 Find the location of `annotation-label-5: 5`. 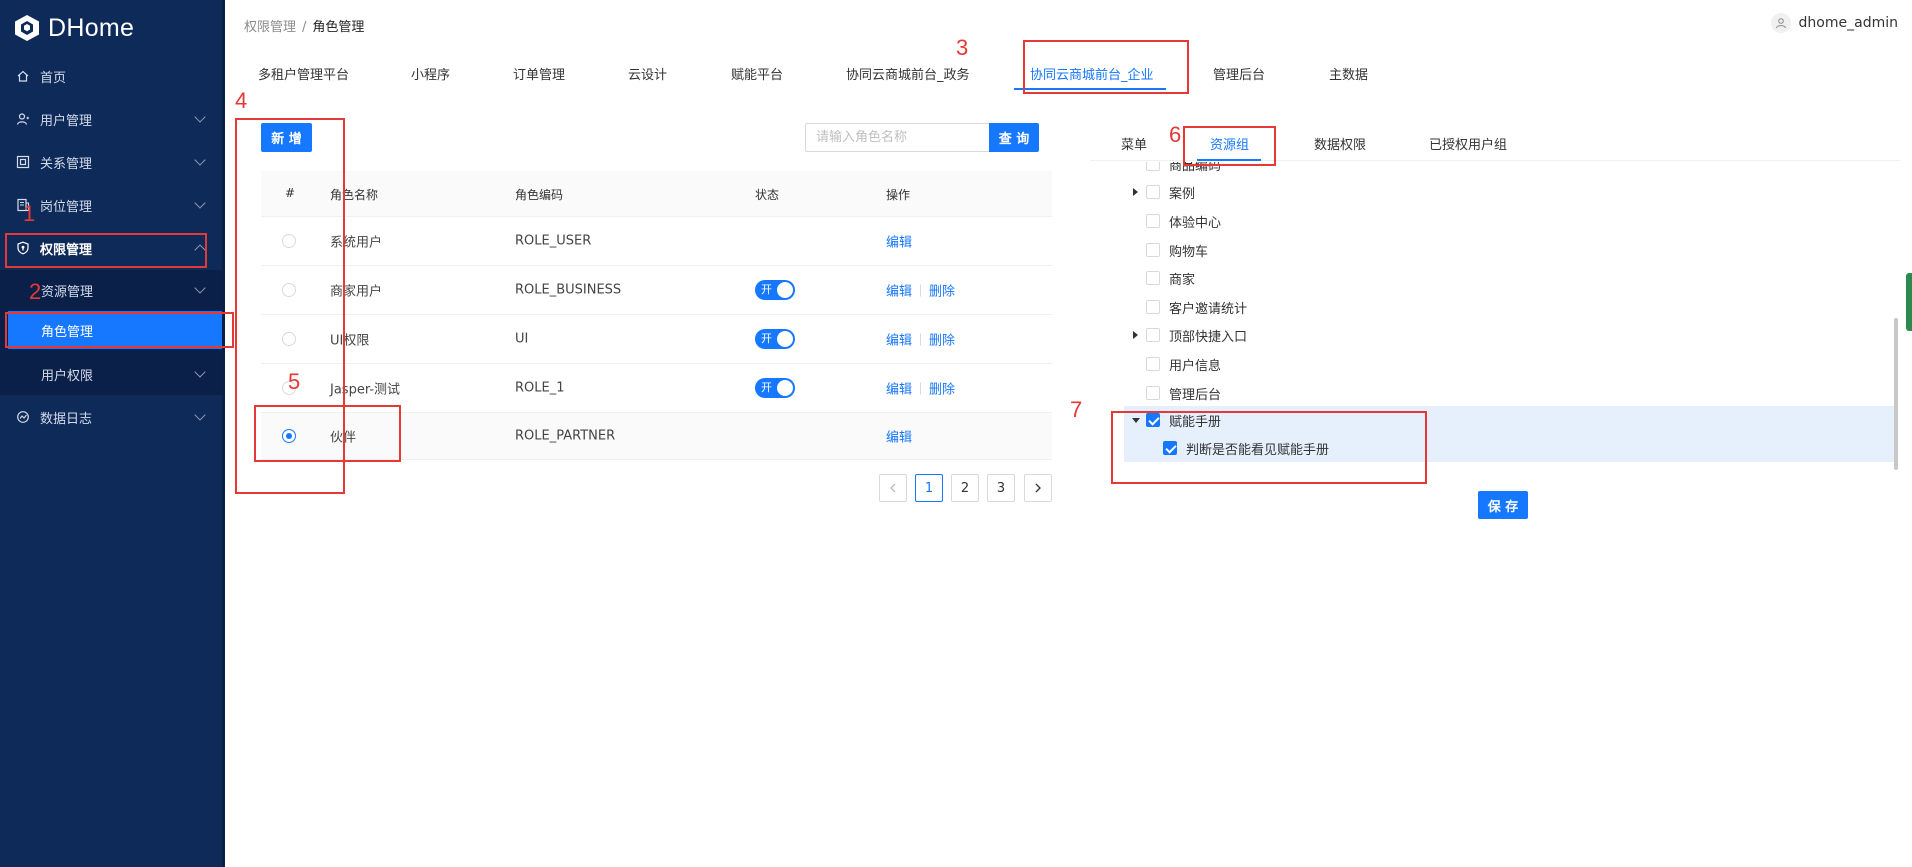

annotation-label-5: 5 is located at coordinates (294, 381).